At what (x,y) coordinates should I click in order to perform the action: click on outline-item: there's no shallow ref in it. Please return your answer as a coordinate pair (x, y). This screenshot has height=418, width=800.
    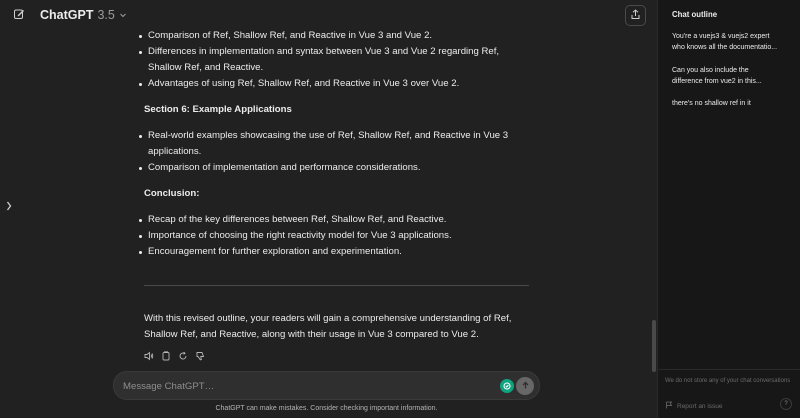
    Looking at the image, I should click on (733, 103).